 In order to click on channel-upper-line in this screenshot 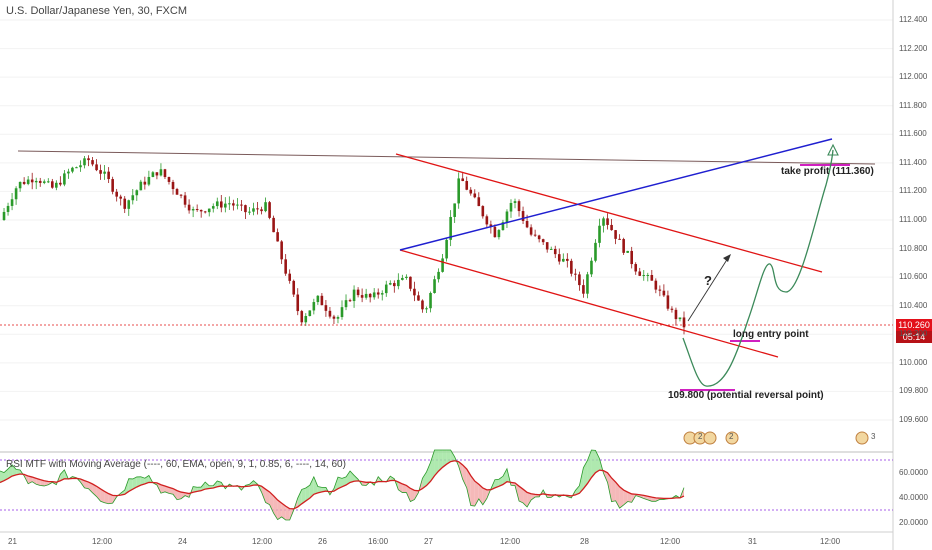, I will do `click(609, 213)`.